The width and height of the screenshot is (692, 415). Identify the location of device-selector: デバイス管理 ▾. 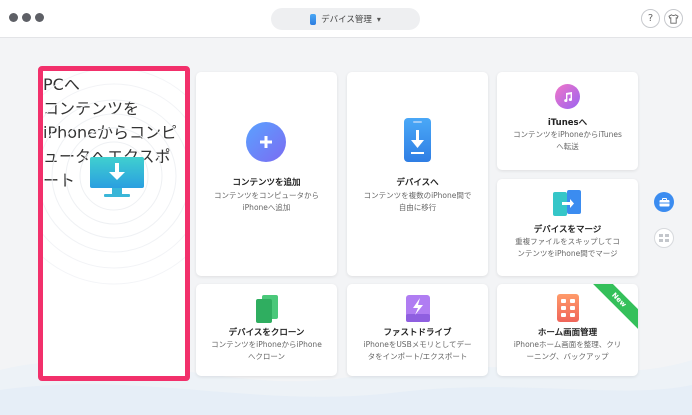
(345, 19).